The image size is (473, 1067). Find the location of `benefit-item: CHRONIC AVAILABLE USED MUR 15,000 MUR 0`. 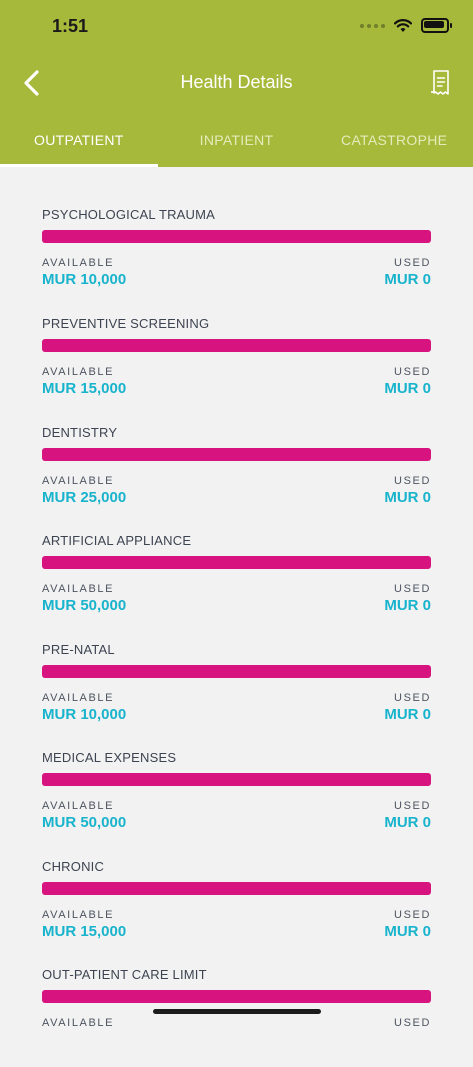

benefit-item: CHRONIC AVAILABLE USED MUR 15,000 MUR 0 is located at coordinates (236, 909).